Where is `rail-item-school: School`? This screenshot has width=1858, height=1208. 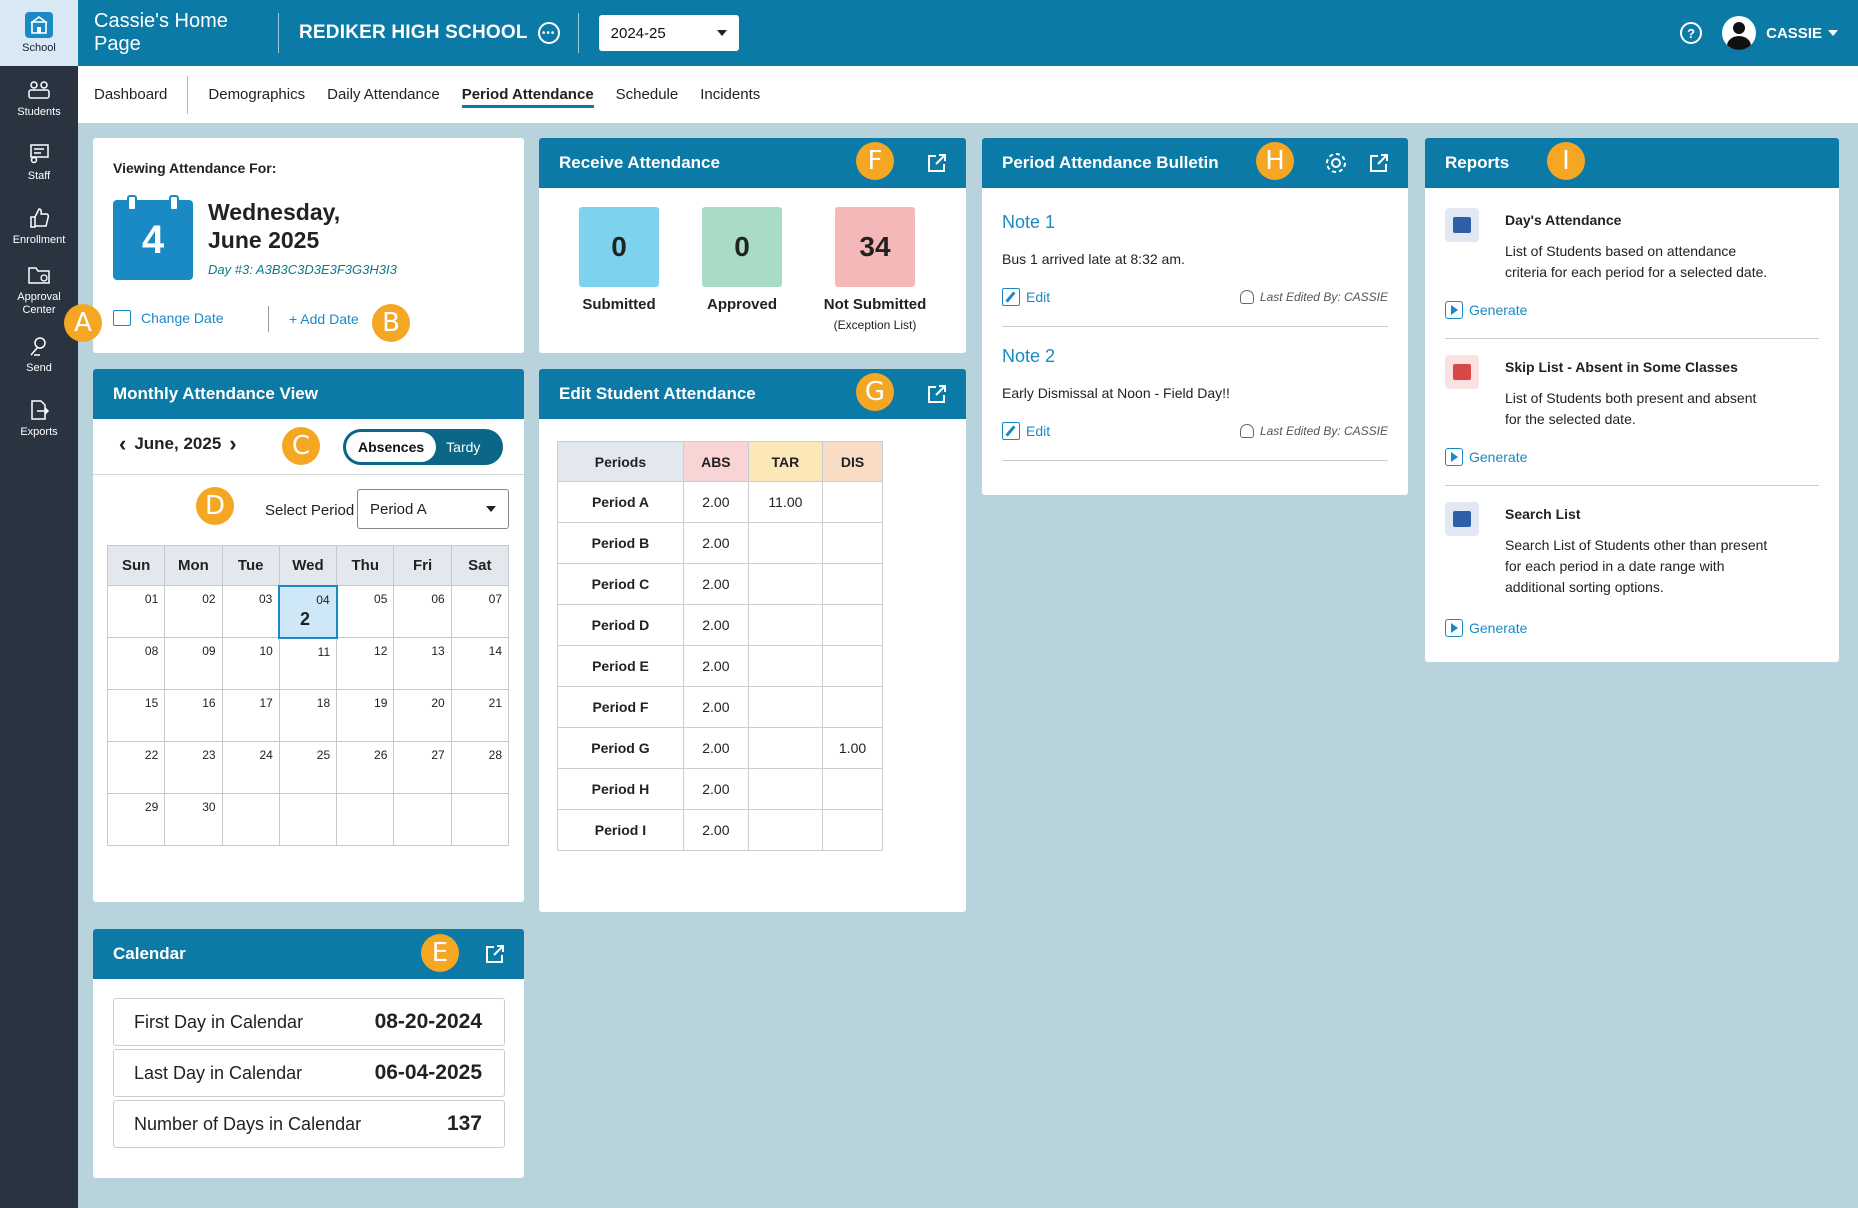 rail-item-school: School is located at coordinates (39, 33).